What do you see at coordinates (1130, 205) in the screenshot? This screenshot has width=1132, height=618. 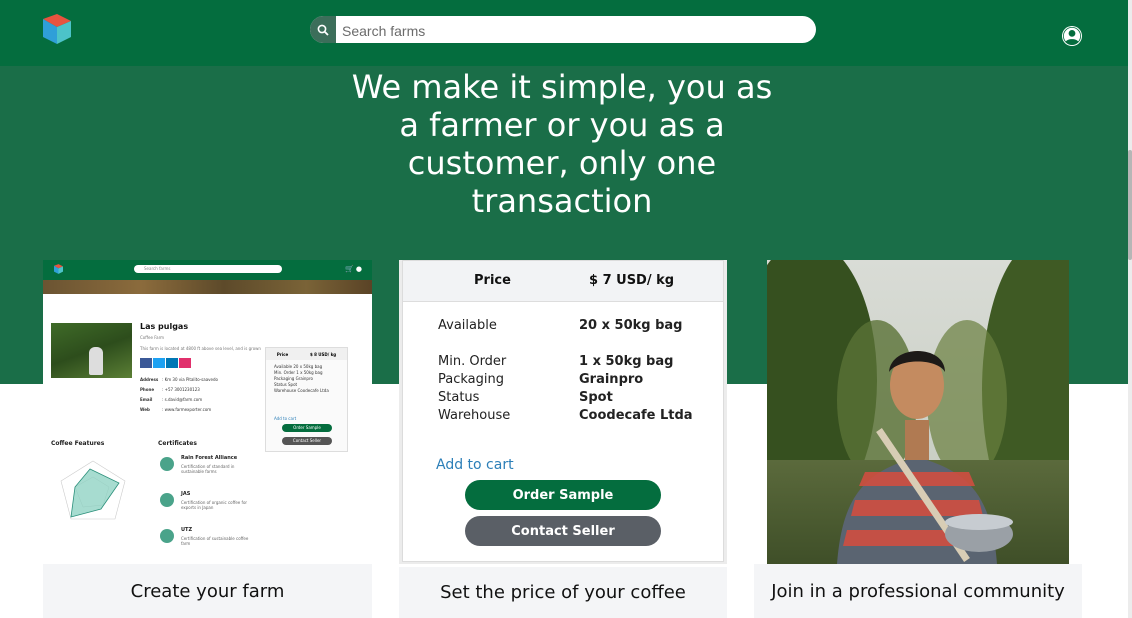 I see `scrollbar-thumb` at bounding box center [1130, 205].